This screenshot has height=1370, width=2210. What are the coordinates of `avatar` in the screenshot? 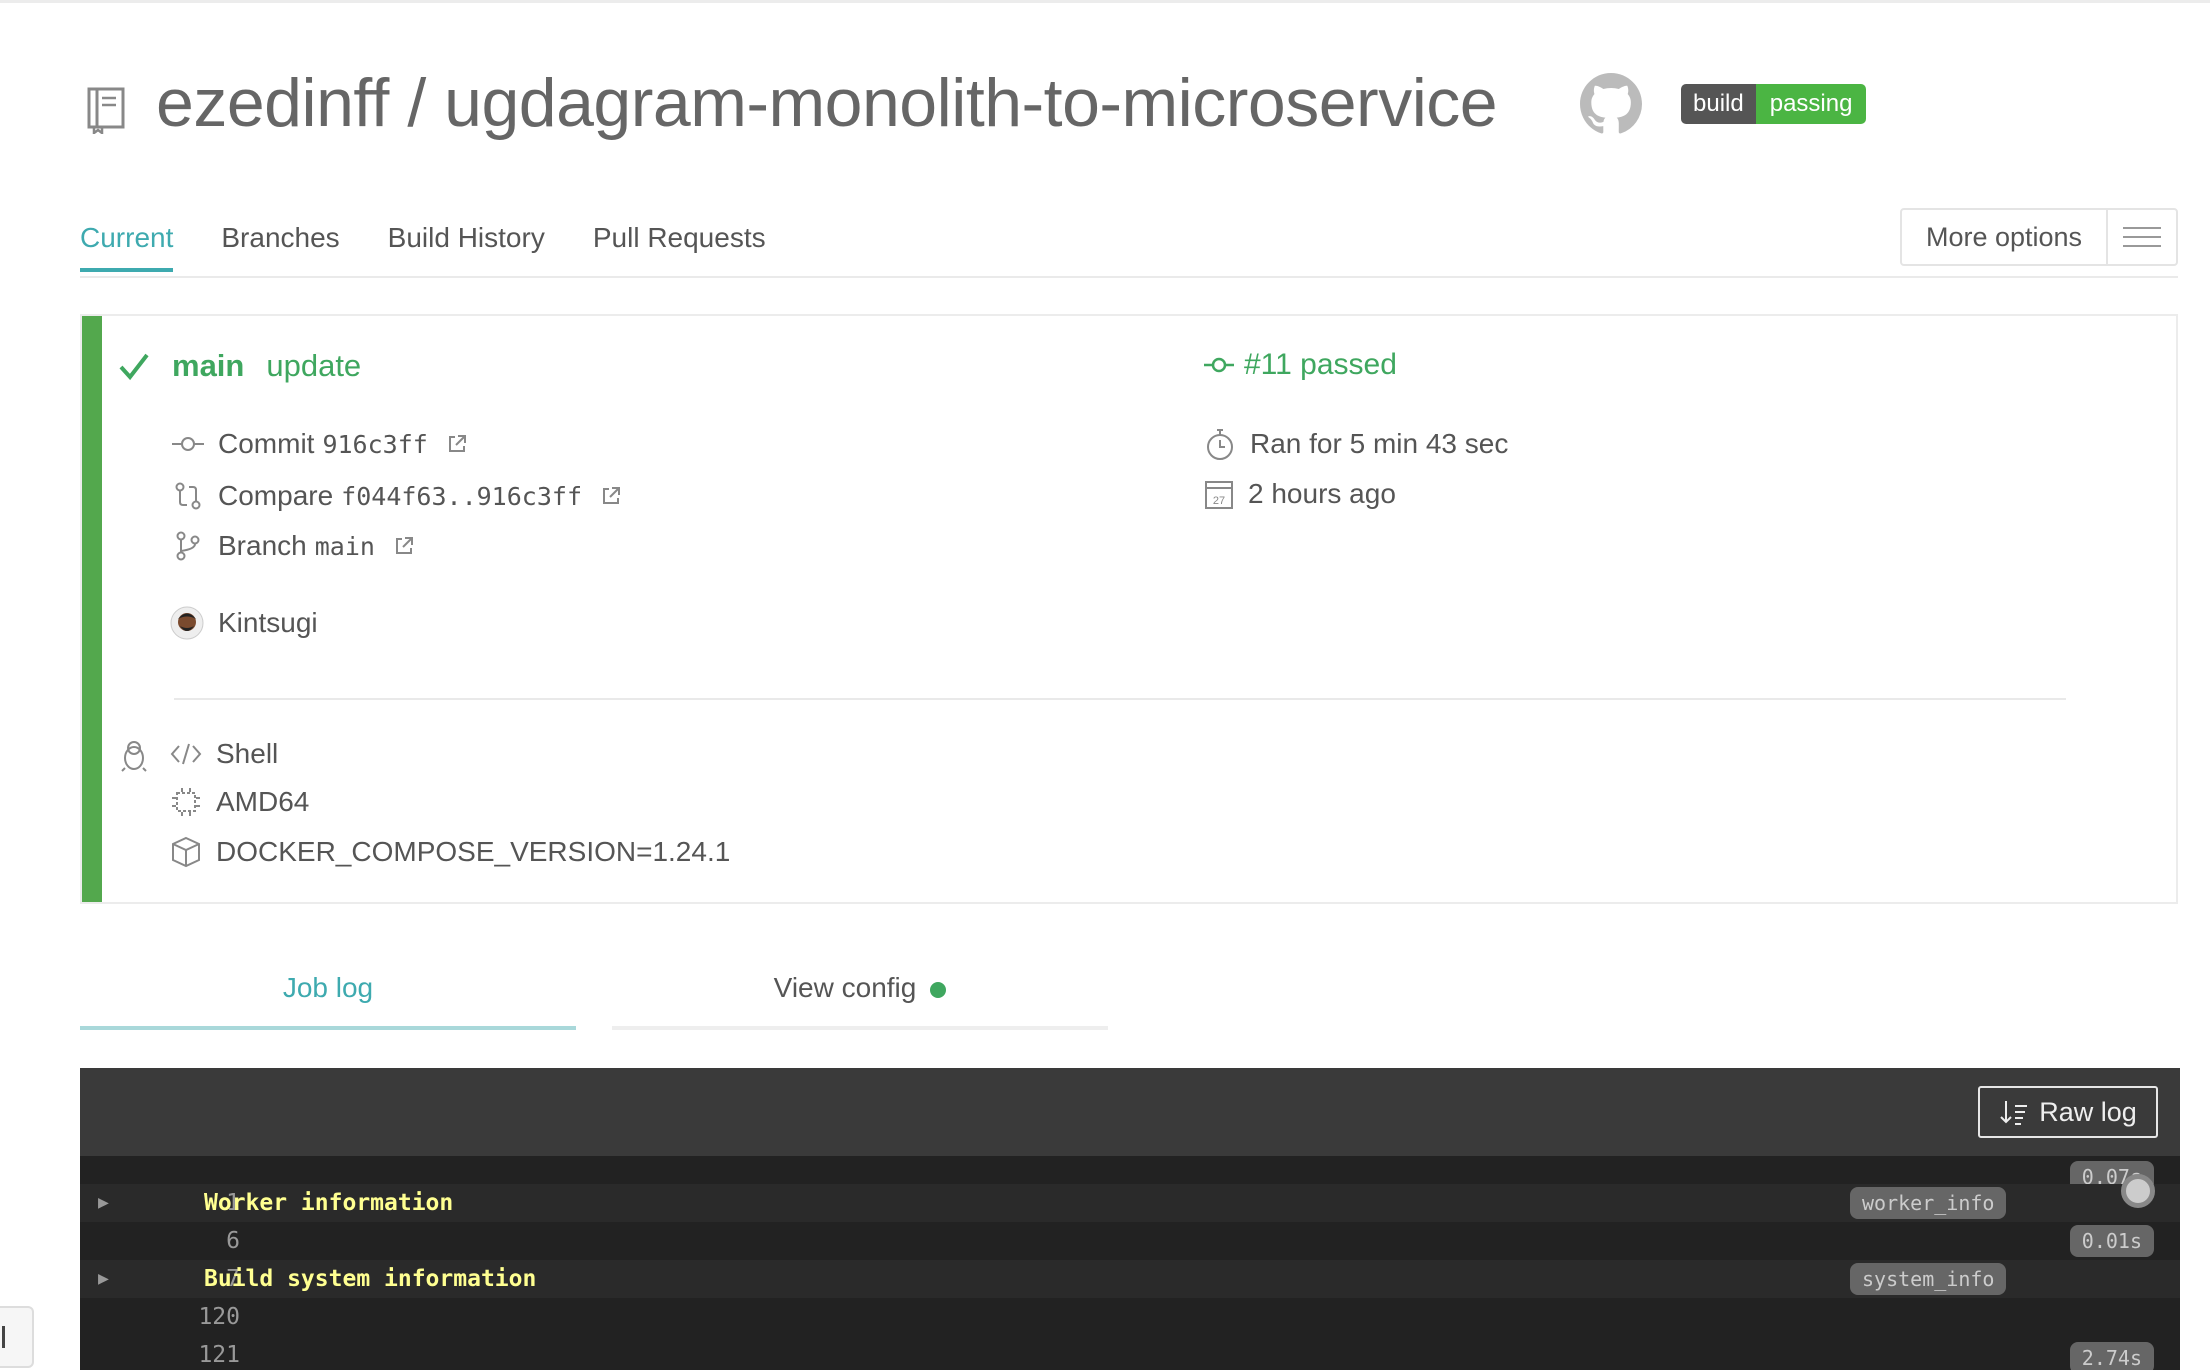 It's located at (187, 623).